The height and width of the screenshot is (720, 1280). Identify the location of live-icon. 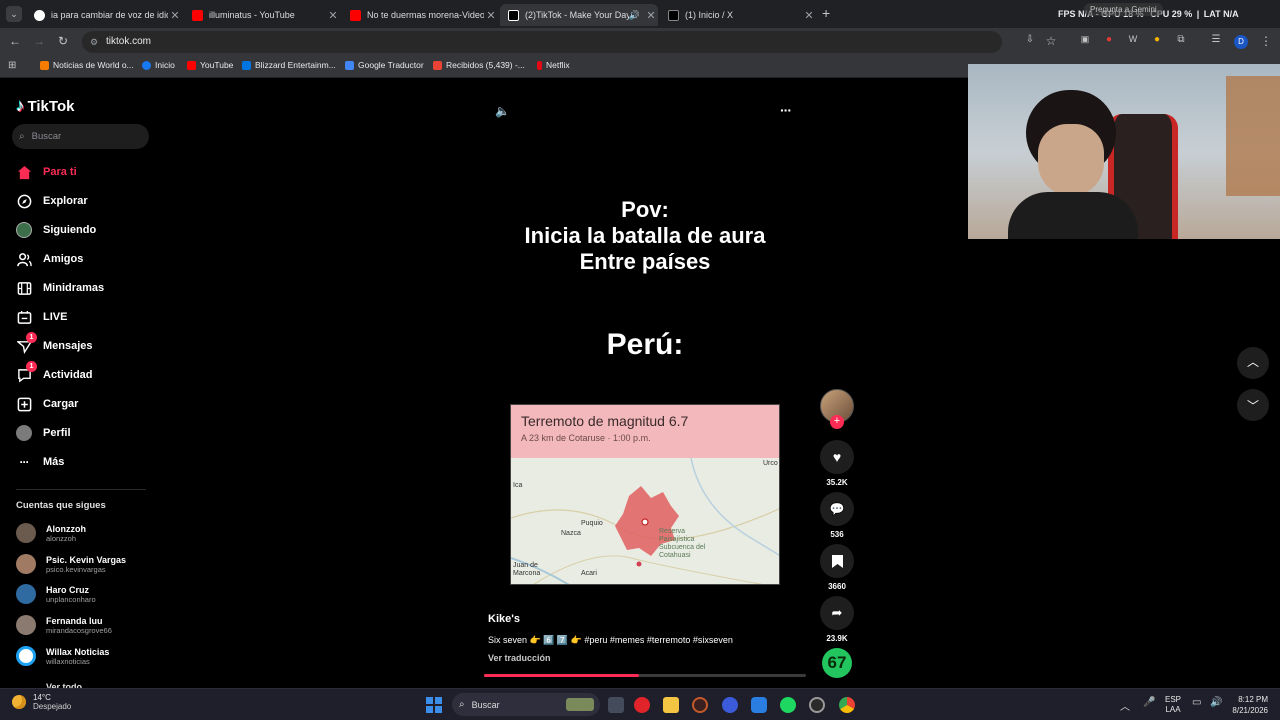
(24, 317).